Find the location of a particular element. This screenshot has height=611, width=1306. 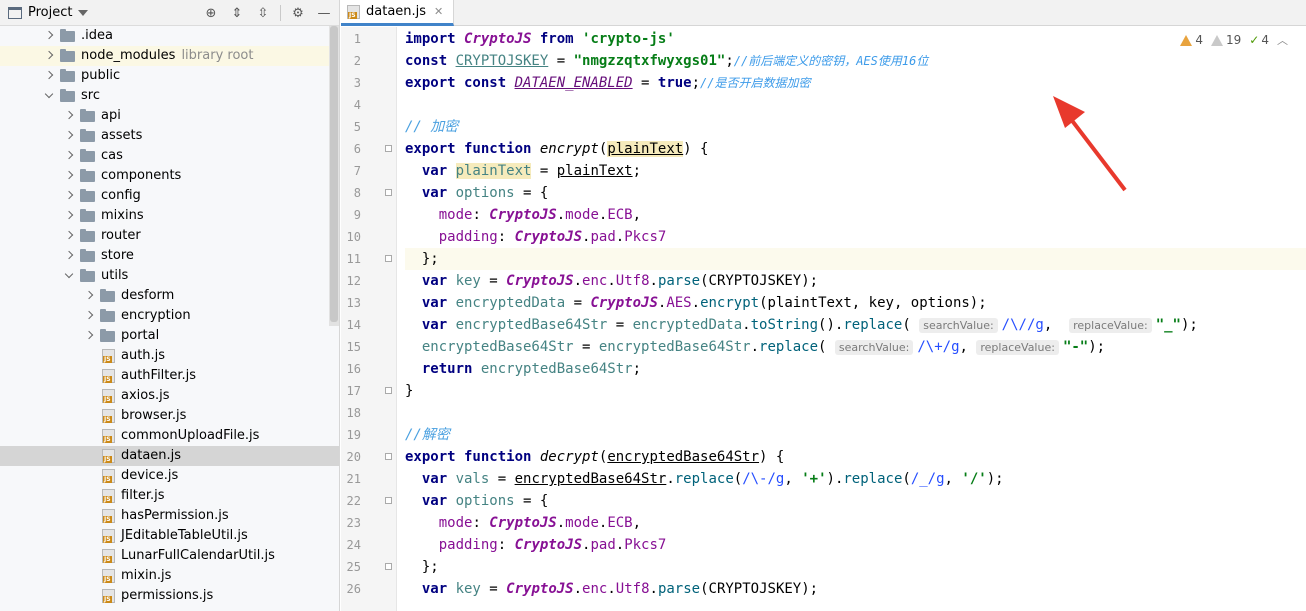

code-line: import CryptoJS from 'crypto-js' is located at coordinates (855, 39).